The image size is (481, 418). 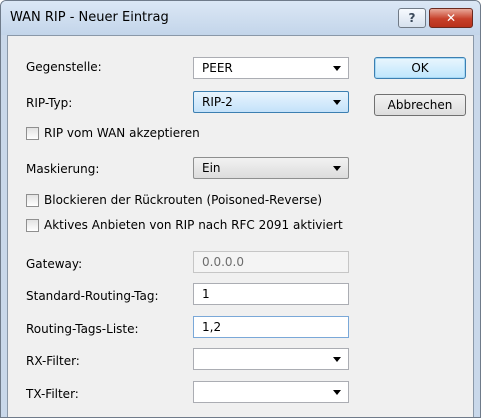 What do you see at coordinates (271, 102) in the screenshot?
I see `rip-typ-select: RIP-2` at bounding box center [271, 102].